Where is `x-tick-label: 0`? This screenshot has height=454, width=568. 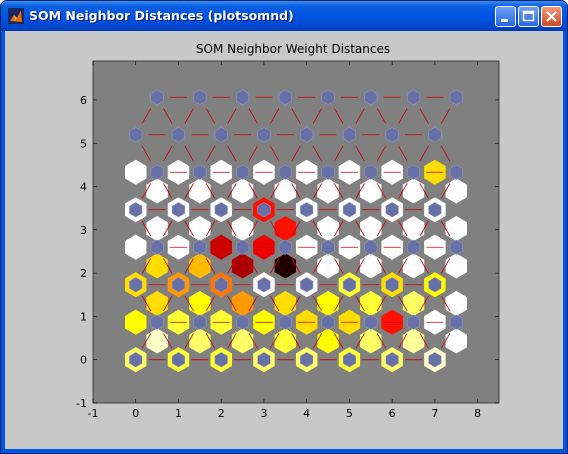 x-tick-label: 0 is located at coordinates (135, 413).